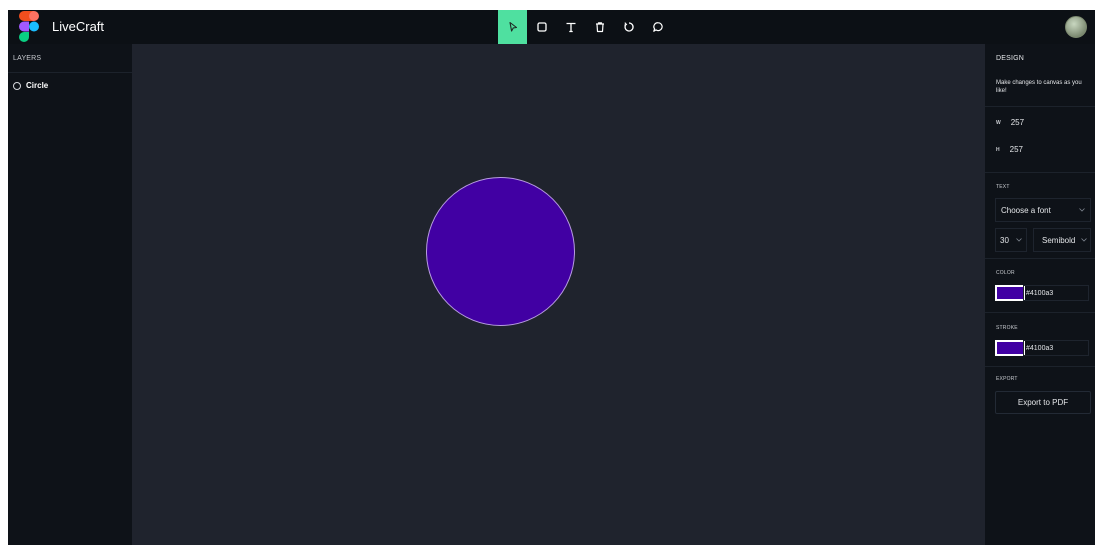 The width and height of the screenshot is (1095, 545). I want to click on select-tool-button, so click(512, 27).